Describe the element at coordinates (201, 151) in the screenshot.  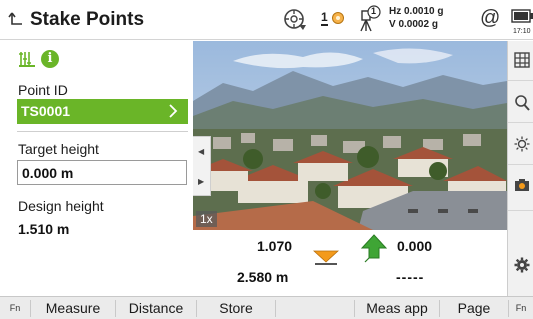
I see `arrow-left-icon: ◀` at that location.